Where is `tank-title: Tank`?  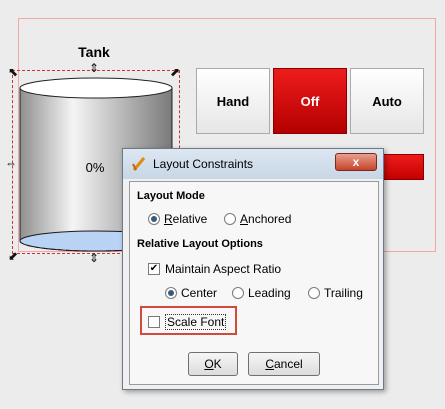
tank-title: Tank is located at coordinates (94, 52).